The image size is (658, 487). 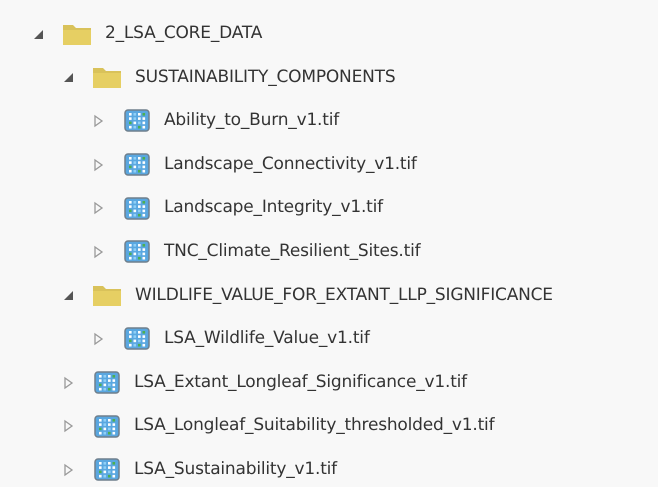 What do you see at coordinates (290, 165) in the screenshot?
I see `tree-item-label: Landscape_Connectivity_v1.tif` at bounding box center [290, 165].